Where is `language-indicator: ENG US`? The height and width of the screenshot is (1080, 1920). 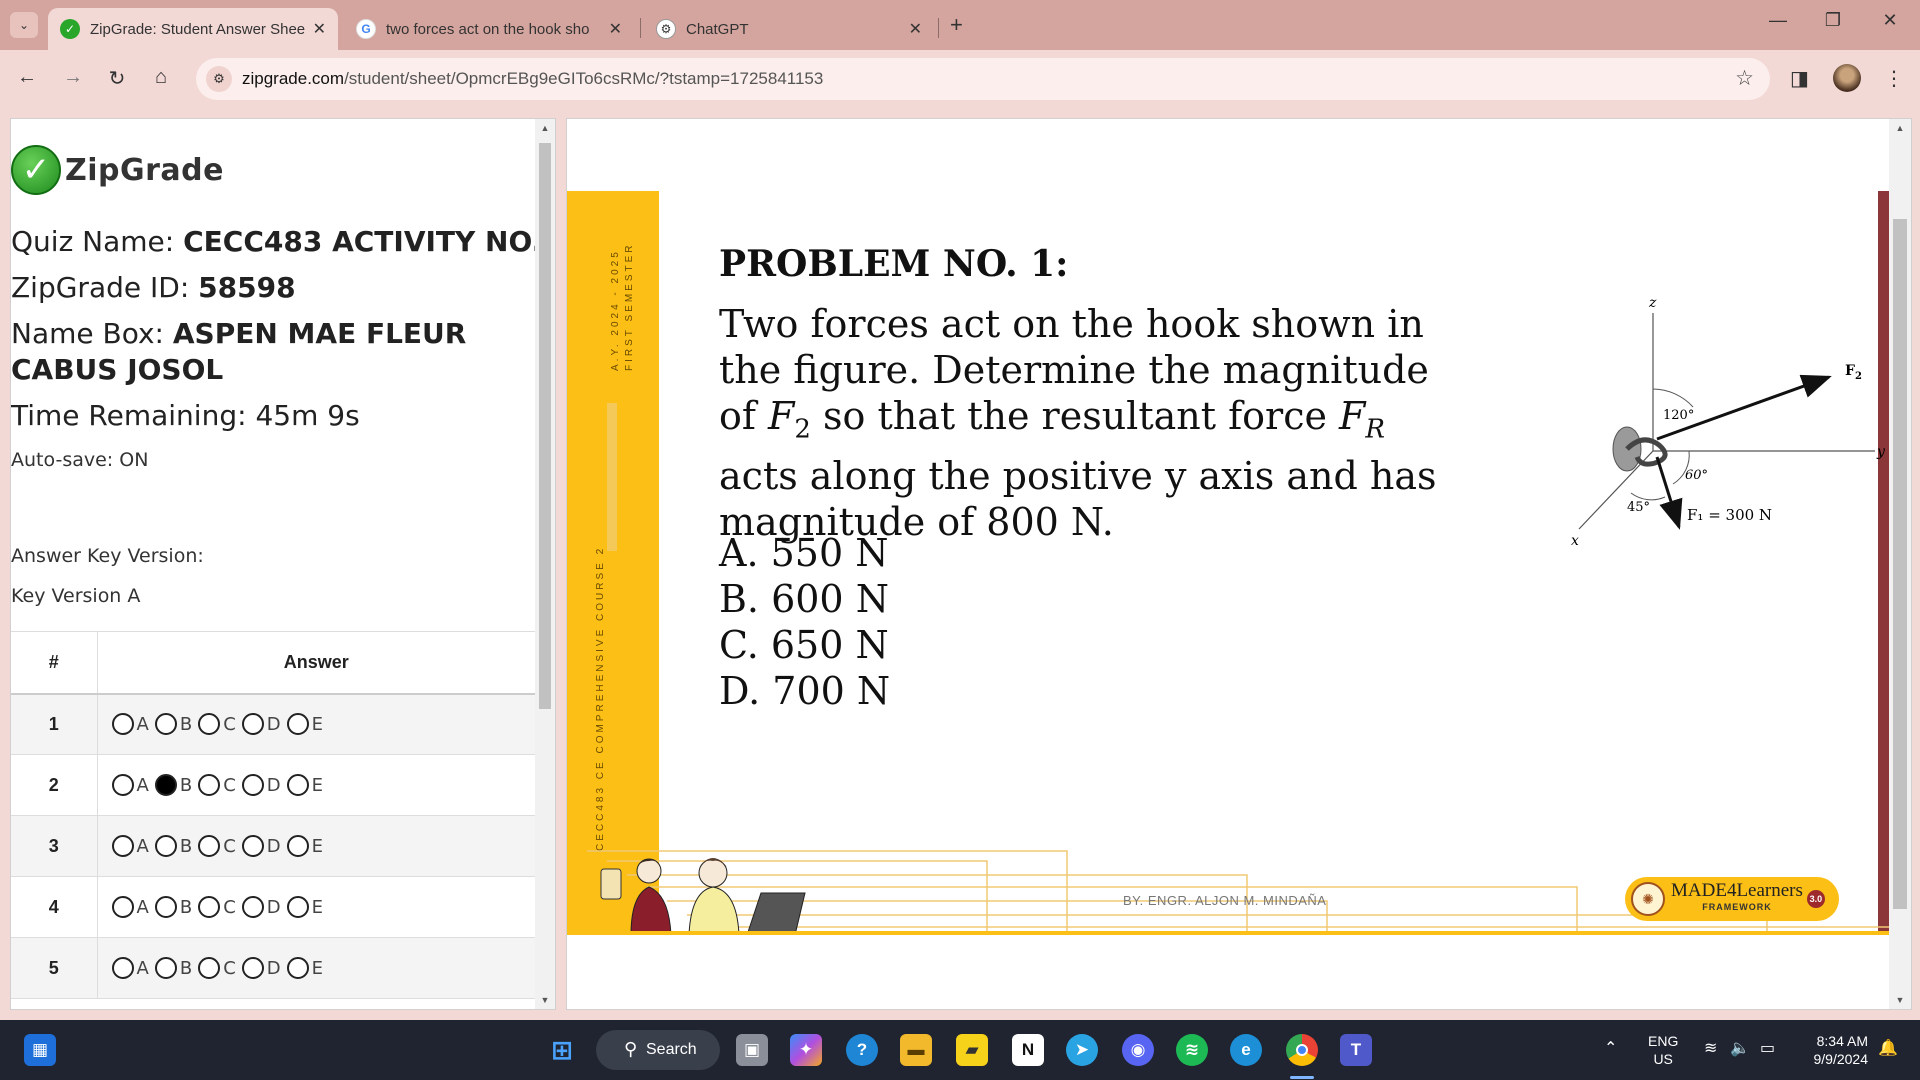 language-indicator: ENG US is located at coordinates (1663, 1050).